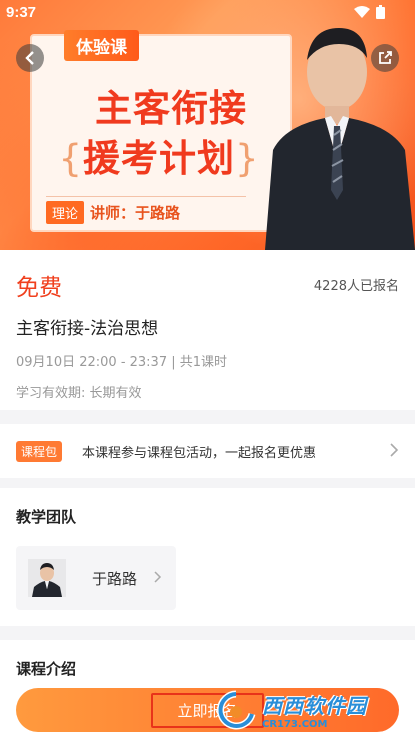 The width and height of the screenshot is (415, 738). Describe the element at coordinates (87, 329) in the screenshot. I see `course-title: 主客衔接-法治思想` at that location.